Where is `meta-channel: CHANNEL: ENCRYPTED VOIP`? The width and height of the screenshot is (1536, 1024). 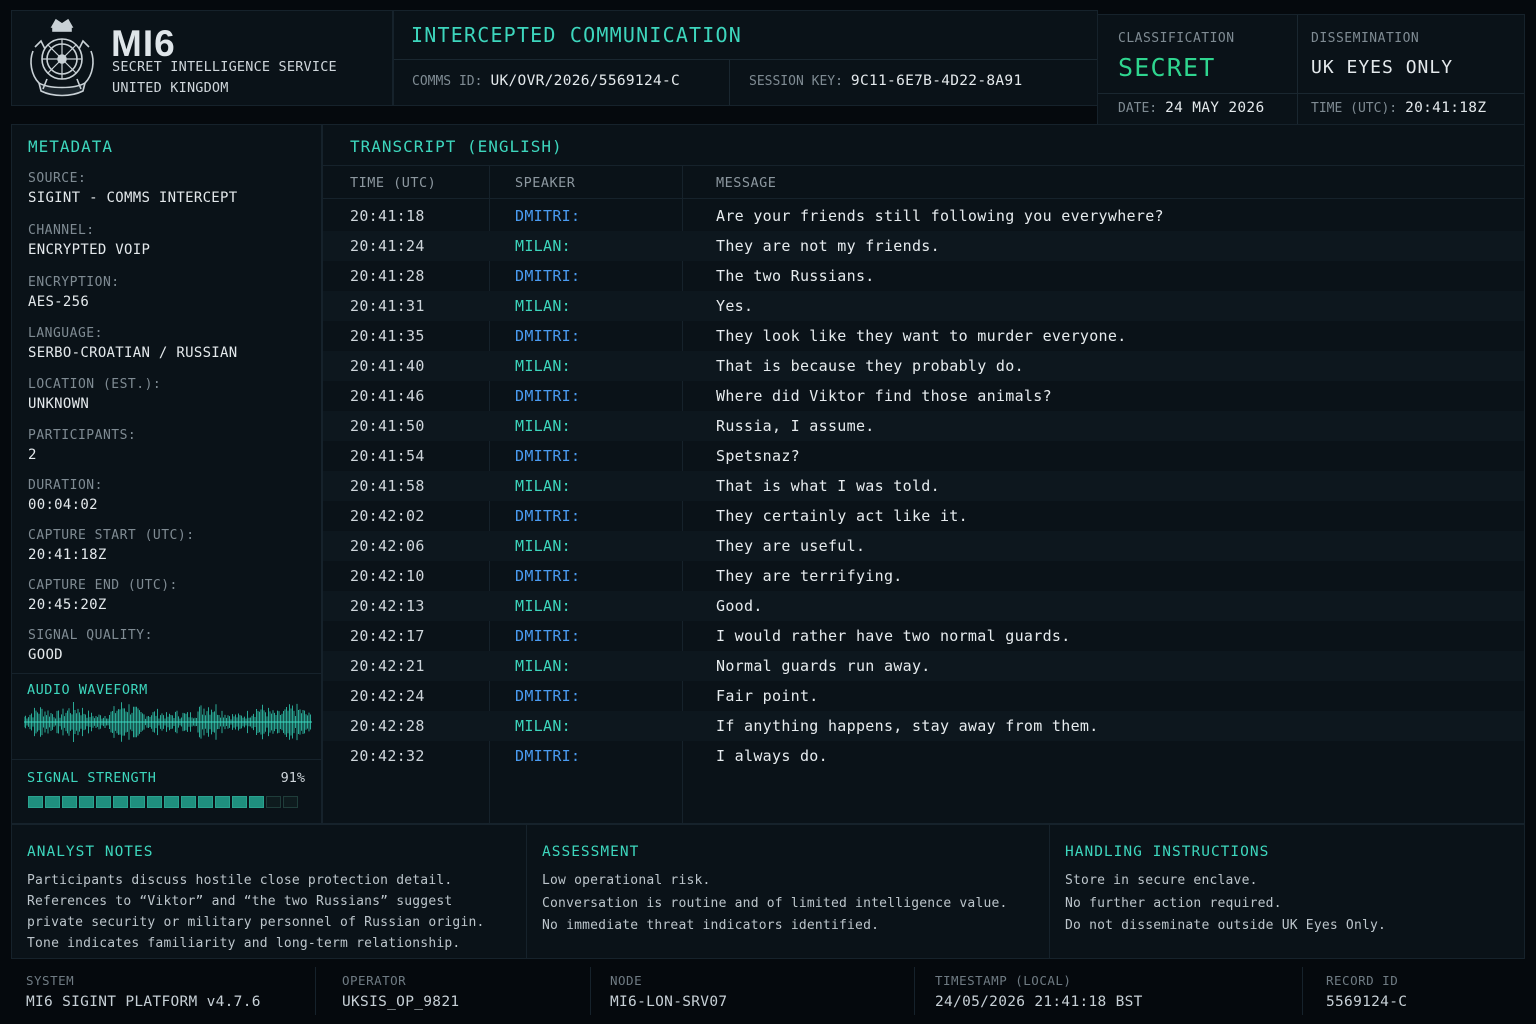
meta-channel: CHANNEL: ENCRYPTED VOIP is located at coordinates (89, 240).